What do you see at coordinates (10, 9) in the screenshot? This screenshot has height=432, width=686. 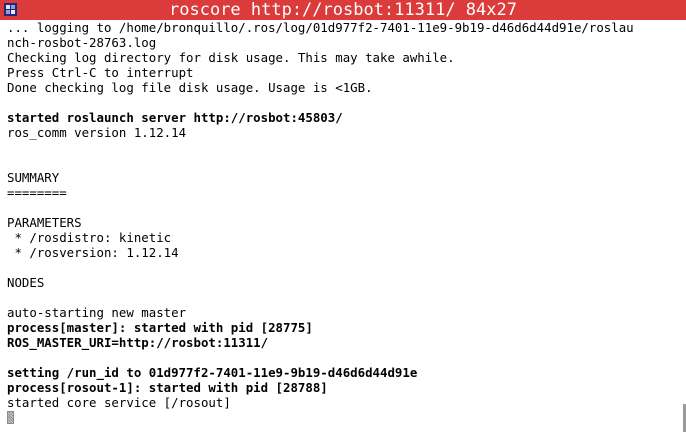 I see `window-menu-icon` at bounding box center [10, 9].